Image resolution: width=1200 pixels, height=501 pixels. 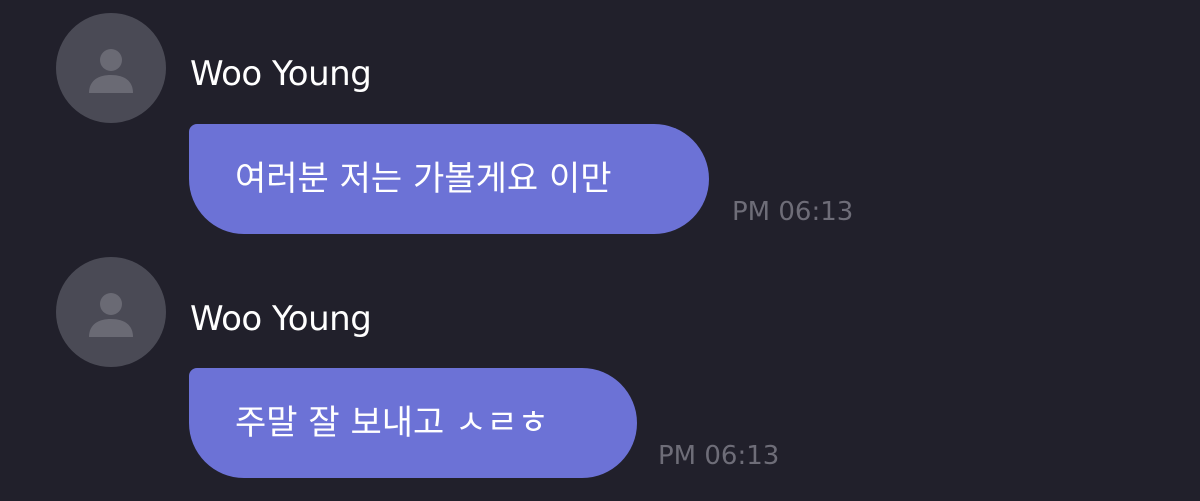 I want to click on message-bubble: 여러분 저는 가볼게요 이만, so click(x=449, y=179).